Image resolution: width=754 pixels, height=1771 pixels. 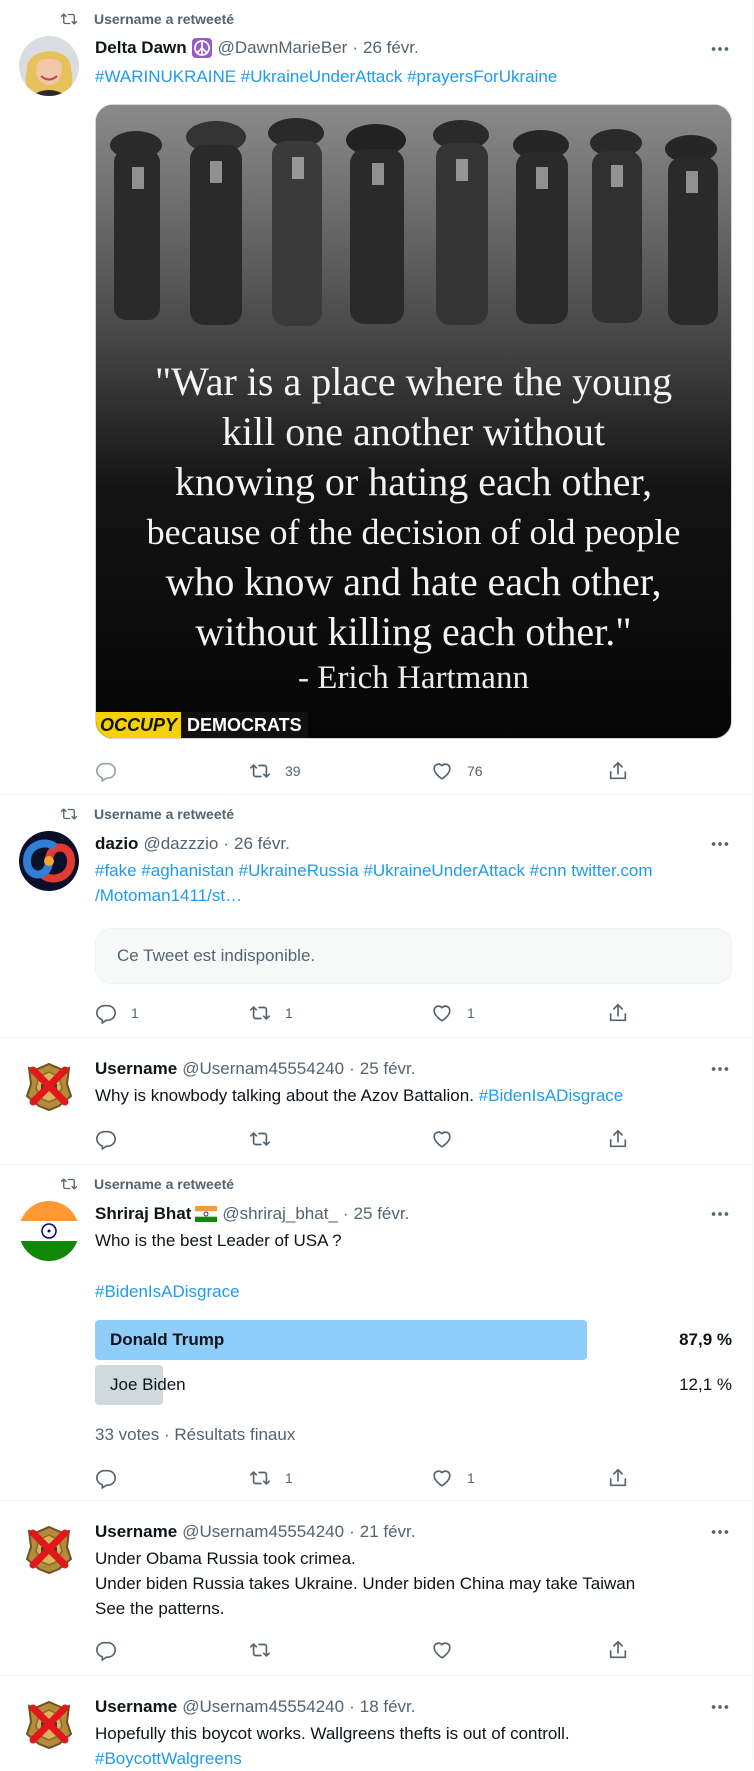 I want to click on tweet-header: Shriraj Bhat @shriraj_bhat_ · 25 févr., so click(x=413, y=1214).